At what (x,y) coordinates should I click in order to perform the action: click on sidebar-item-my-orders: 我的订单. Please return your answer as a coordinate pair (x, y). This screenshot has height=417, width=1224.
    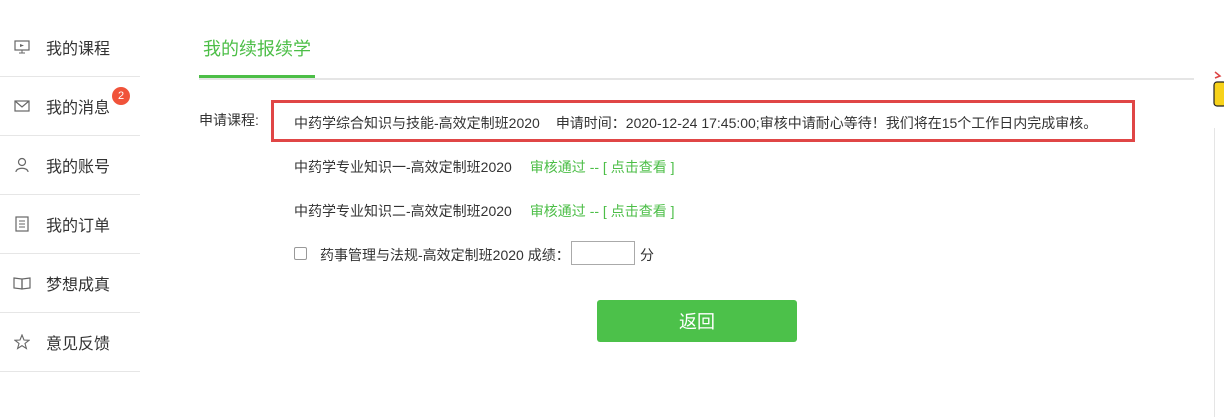
    Looking at the image, I should click on (70, 224).